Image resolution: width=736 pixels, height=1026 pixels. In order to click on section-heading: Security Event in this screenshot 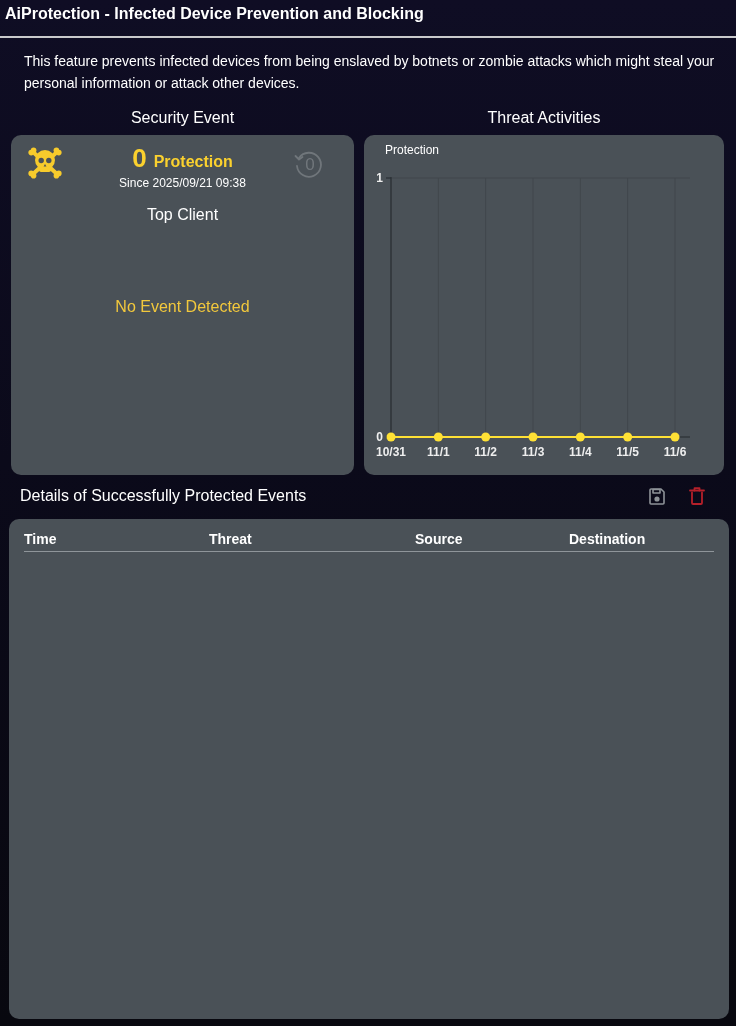, I will do `click(182, 118)`.